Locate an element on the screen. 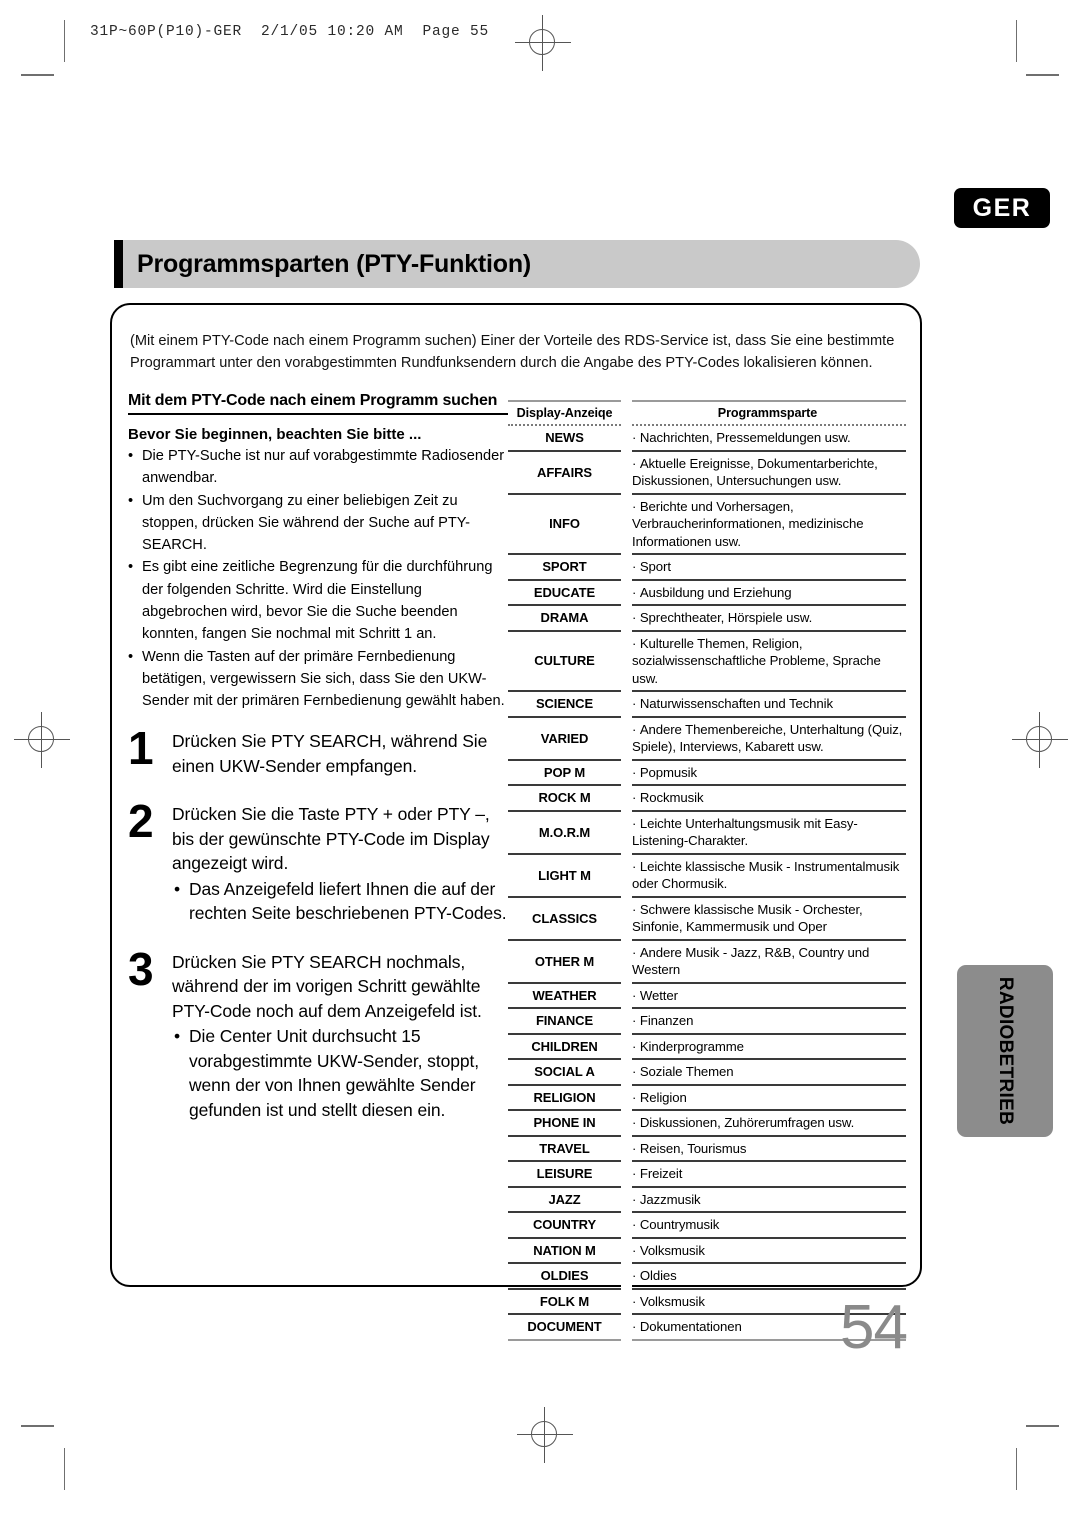 This screenshot has height=1528, width=1080. crop-mark-top-left-vertical is located at coordinates (64, 41).